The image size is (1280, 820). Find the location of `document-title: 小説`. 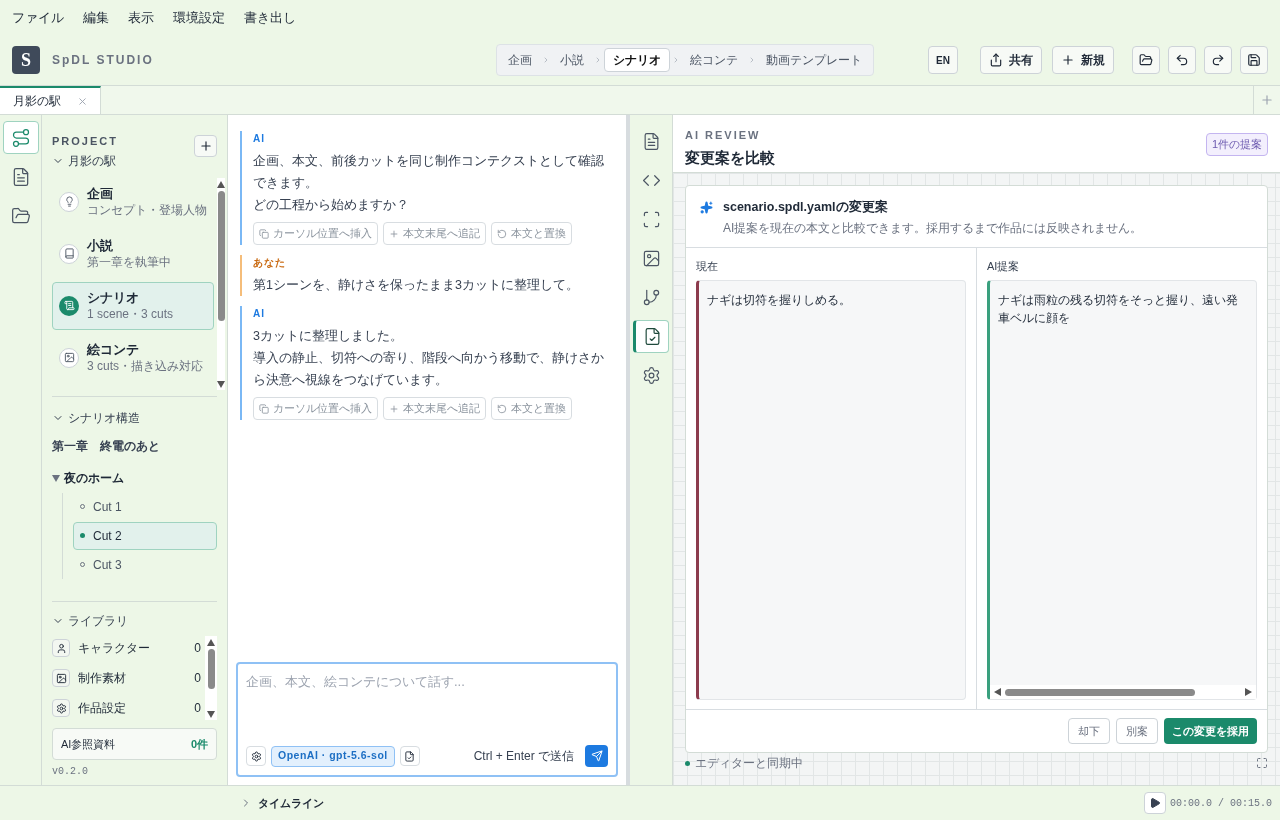

document-title: 小説 is located at coordinates (100, 245).